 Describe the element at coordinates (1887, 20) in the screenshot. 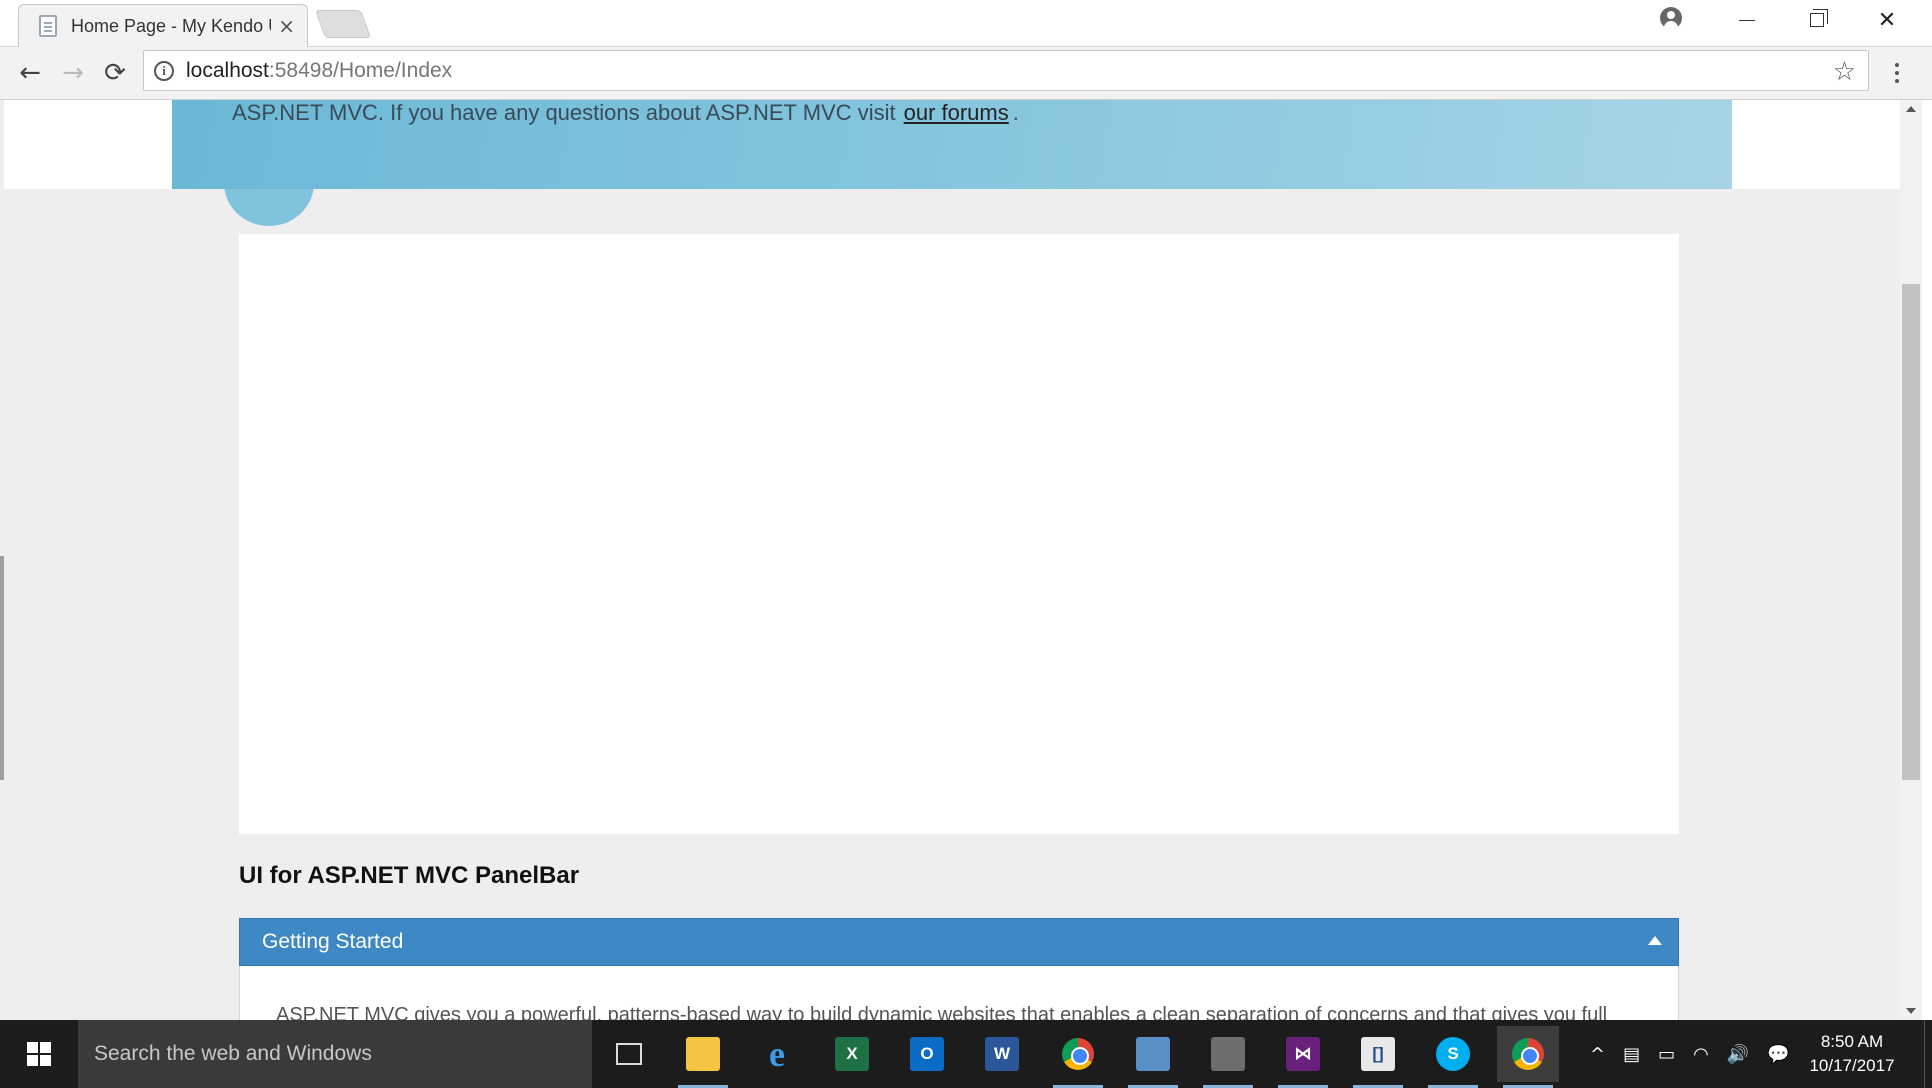

I see `close-window-button: ✕` at that location.